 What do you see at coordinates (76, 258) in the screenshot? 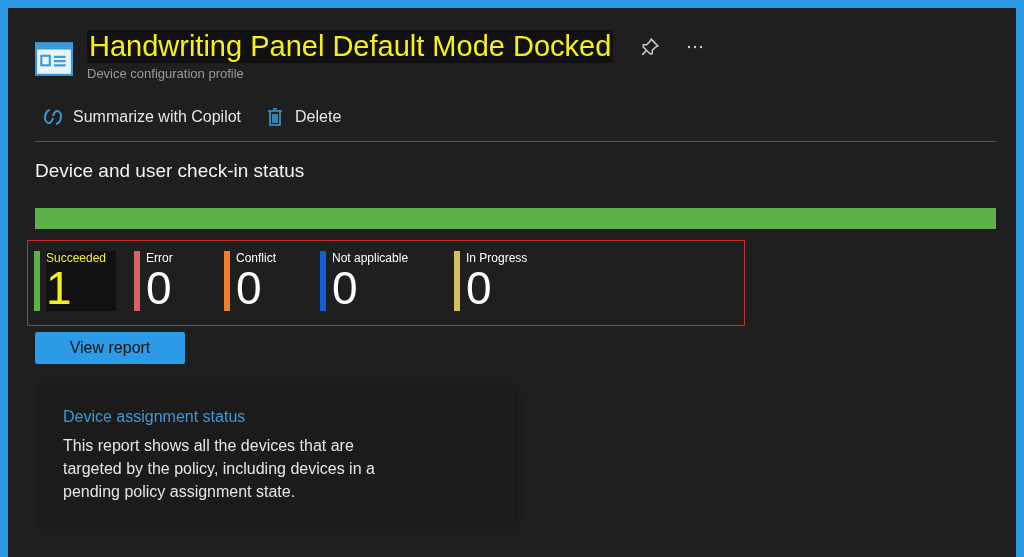
I see `status-label: Succeeded` at bounding box center [76, 258].